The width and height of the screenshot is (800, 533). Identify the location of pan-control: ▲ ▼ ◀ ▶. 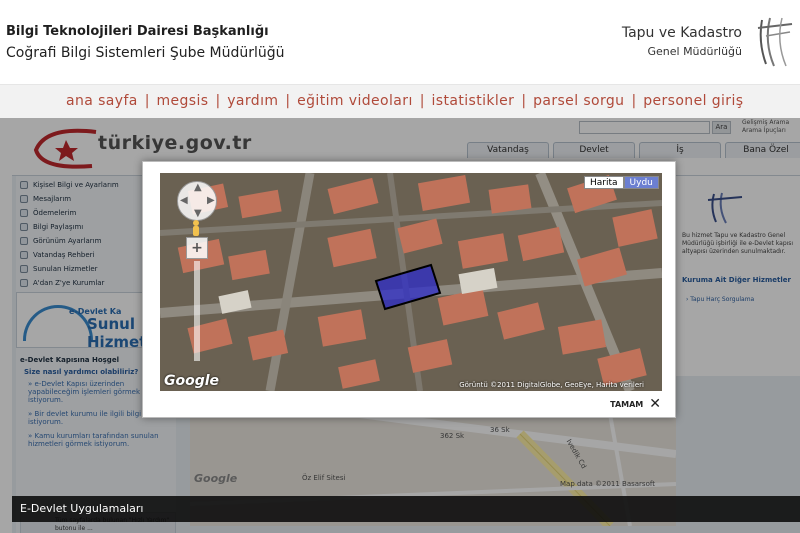
(197, 201).